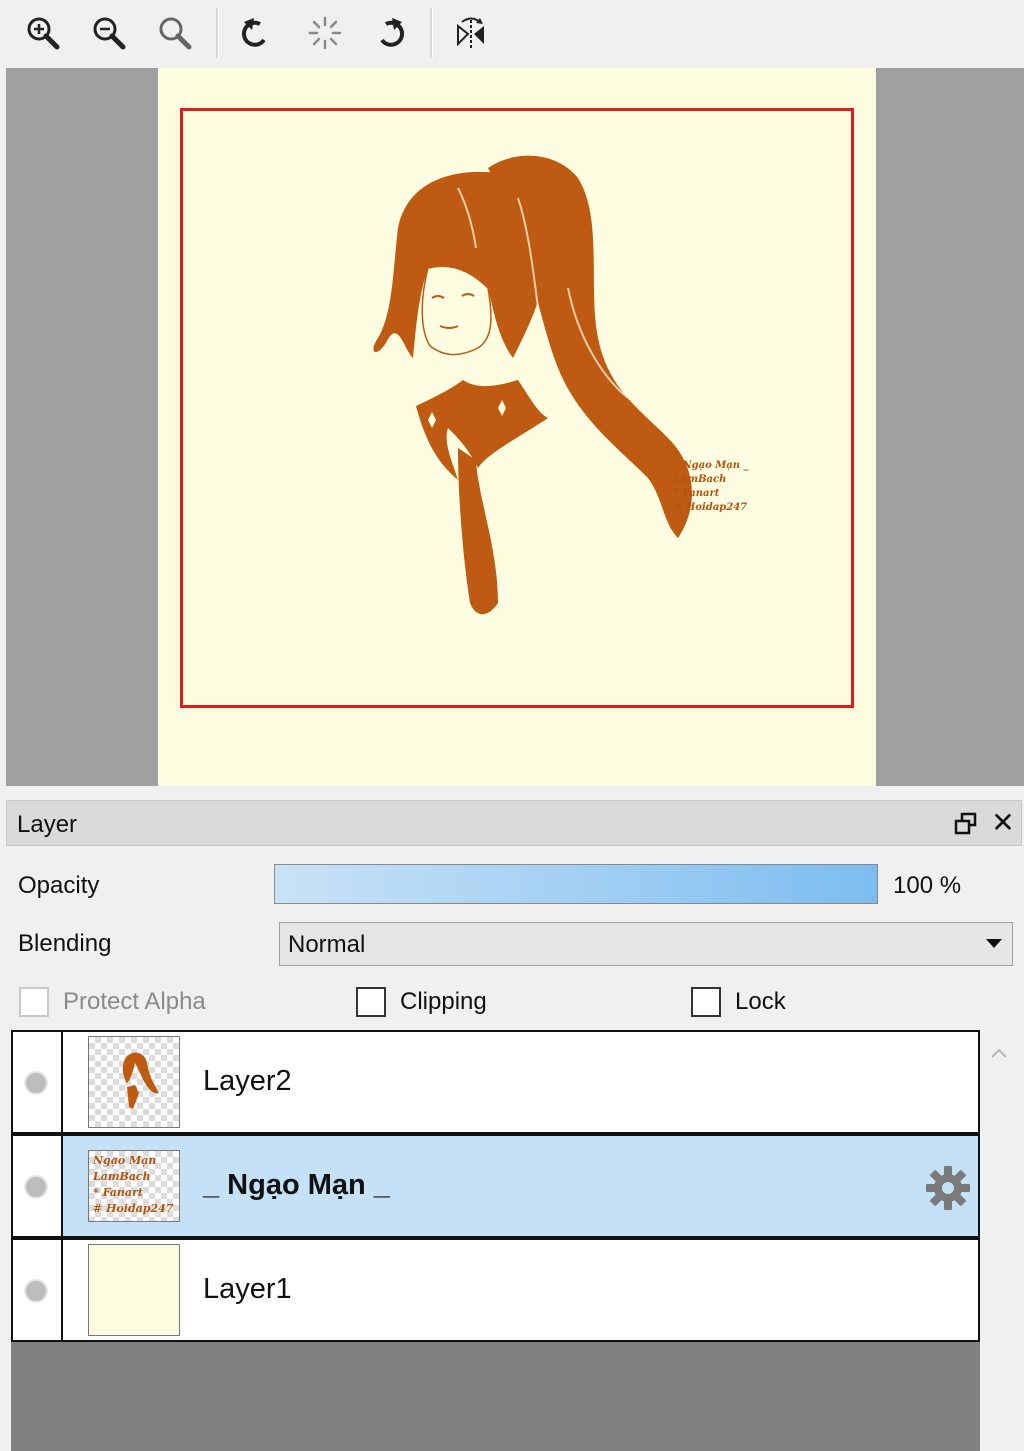  Describe the element at coordinates (247, 1081) in the screenshot. I see `layer-name: Layer2` at that location.